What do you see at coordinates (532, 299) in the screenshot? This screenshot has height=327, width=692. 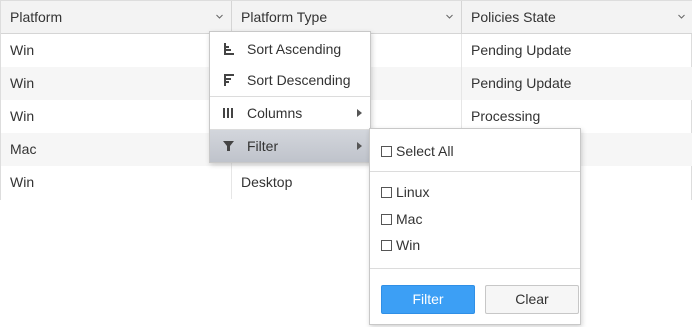 I see `clear-button: Clear` at bounding box center [532, 299].